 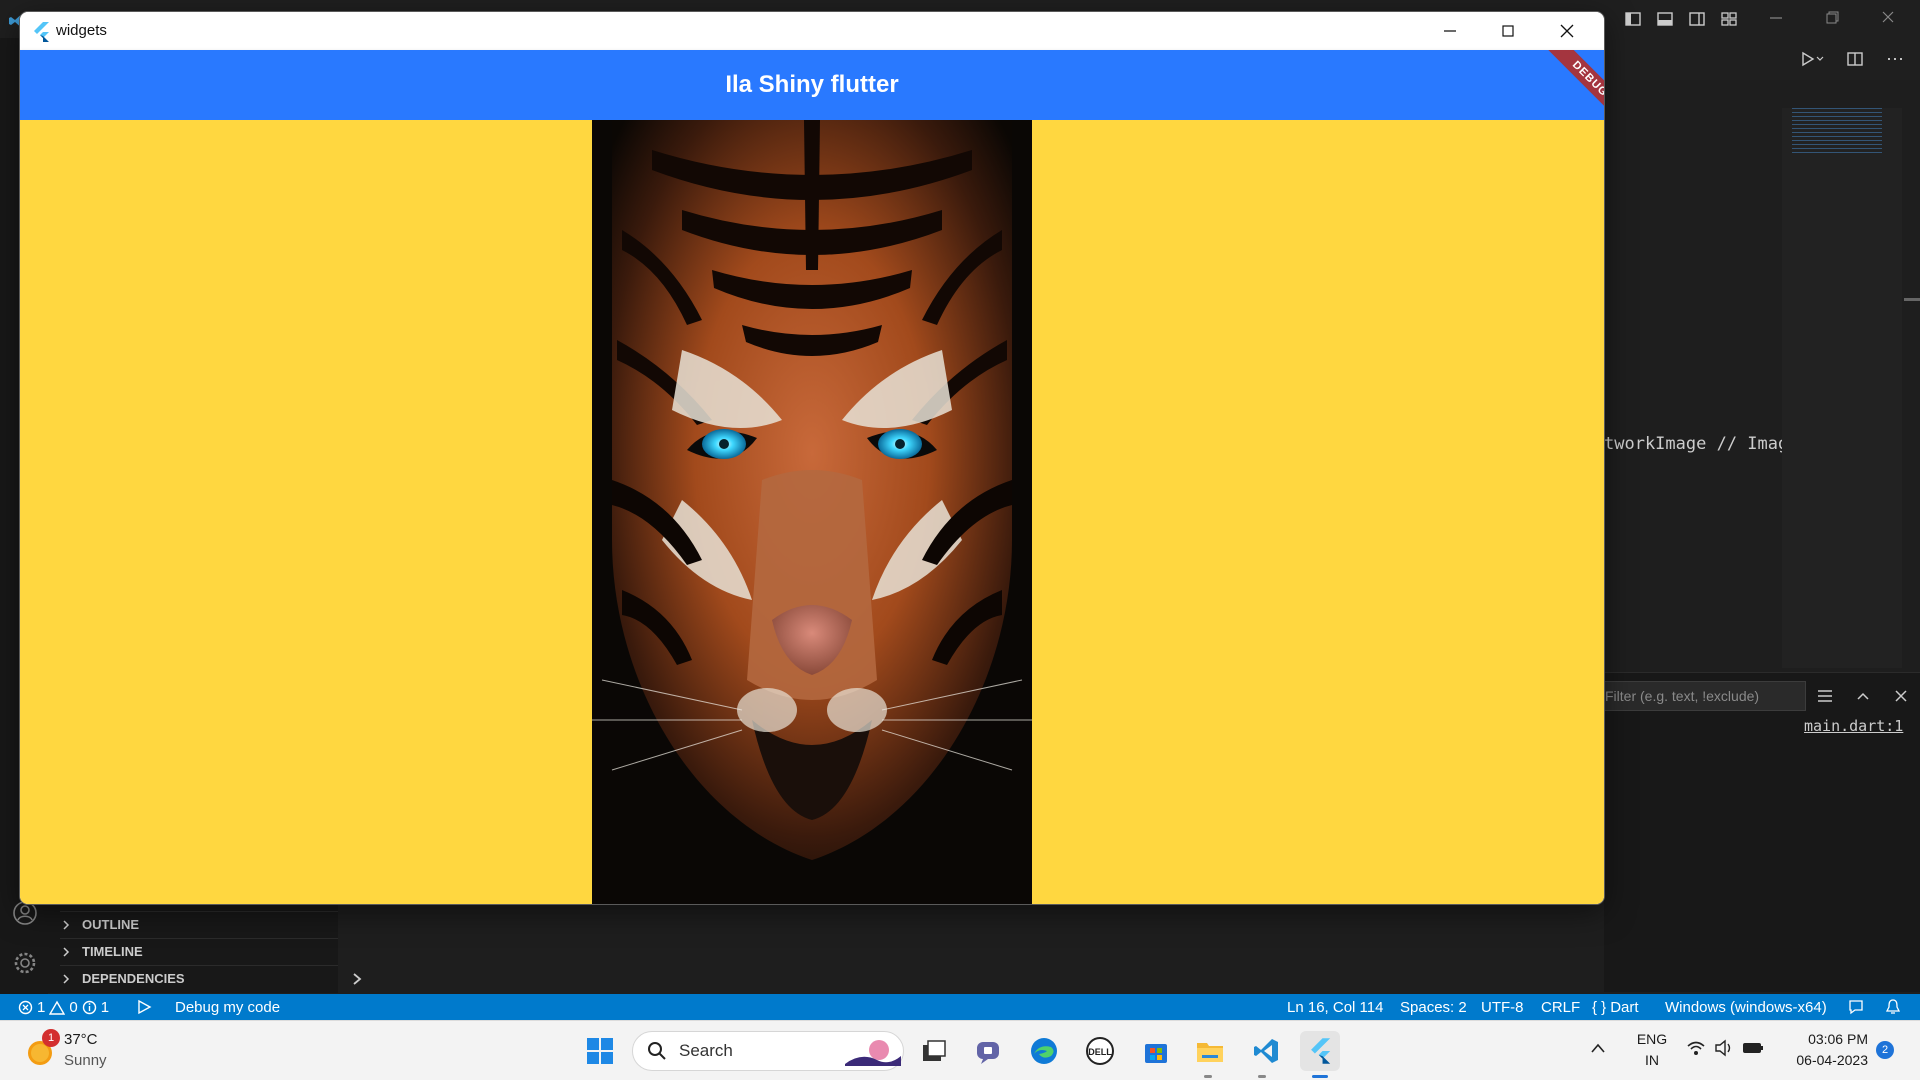 I want to click on app-bar-title: Ila Shiny flutter, so click(x=812, y=84).